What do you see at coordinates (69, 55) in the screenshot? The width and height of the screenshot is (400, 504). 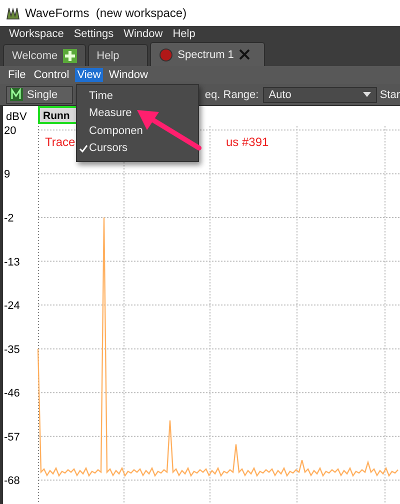 I see `plus-icon` at bounding box center [69, 55].